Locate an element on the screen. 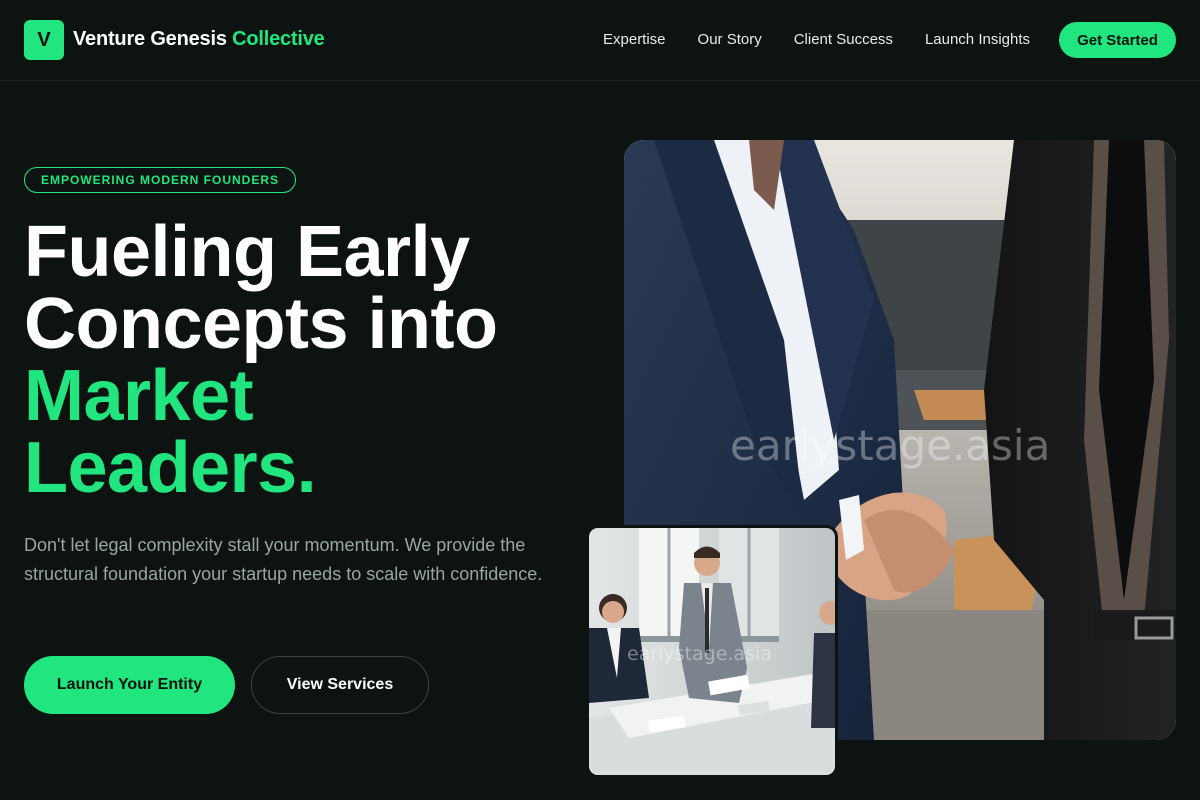  brand-name: Venture Genesis Collective is located at coordinates (199, 39).